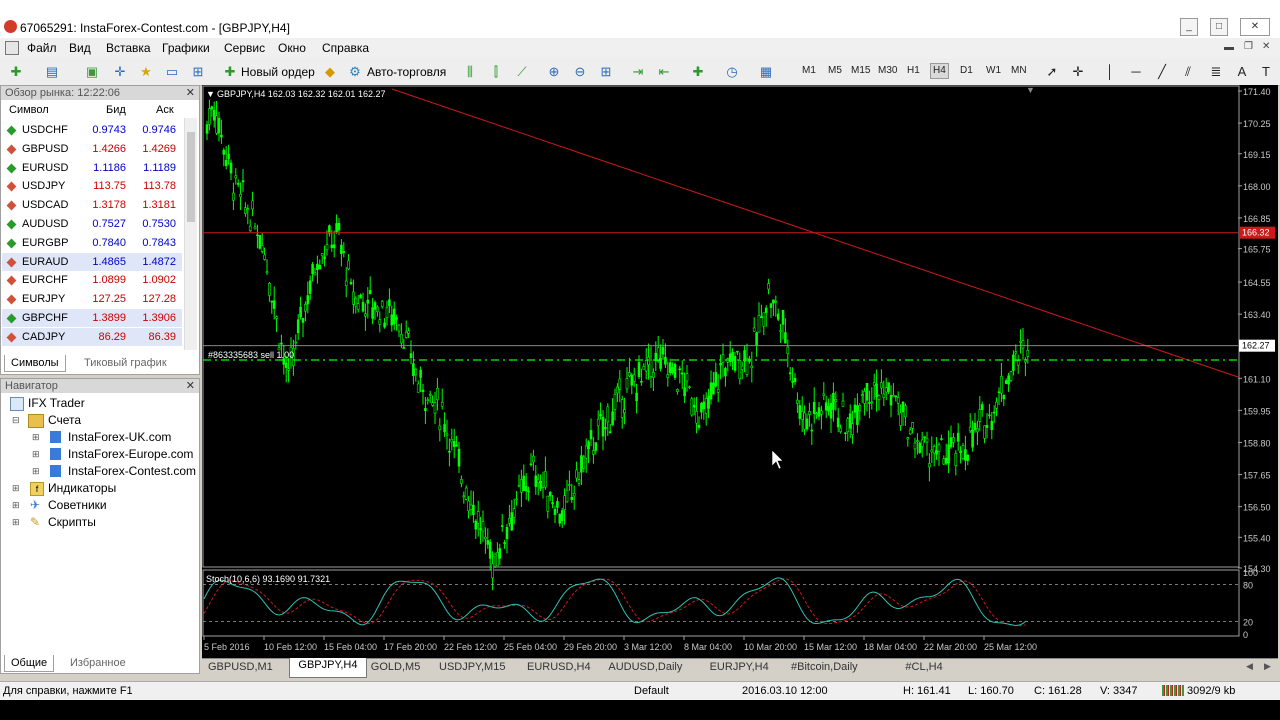 This screenshot has height=720, width=1280. Describe the element at coordinates (809, 70) in the screenshot. I see `timeframe-m1: M1` at that location.